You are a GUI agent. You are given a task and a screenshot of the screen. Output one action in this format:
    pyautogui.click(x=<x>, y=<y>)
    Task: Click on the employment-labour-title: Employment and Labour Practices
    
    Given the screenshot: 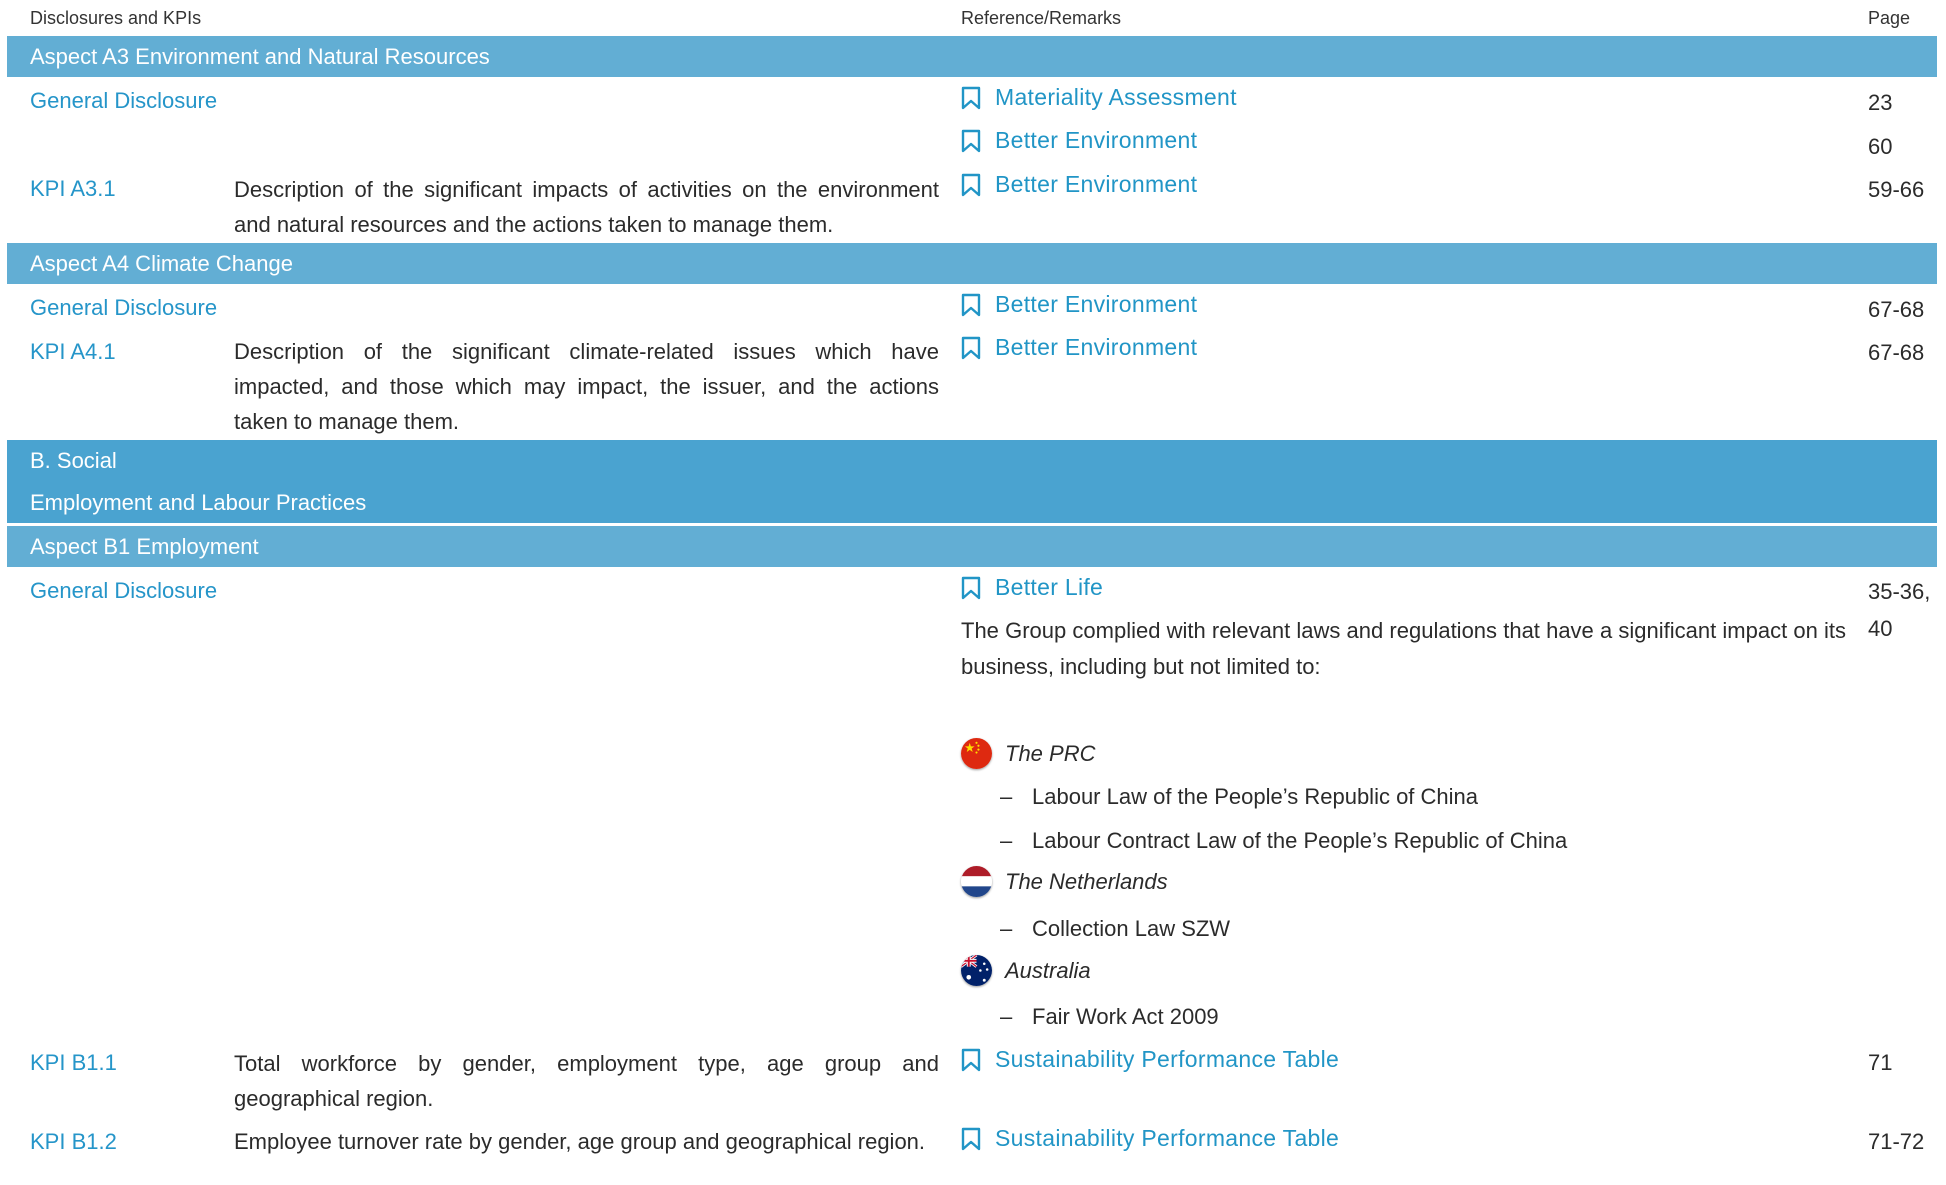 What is the action you would take?
    pyautogui.click(x=198, y=502)
    